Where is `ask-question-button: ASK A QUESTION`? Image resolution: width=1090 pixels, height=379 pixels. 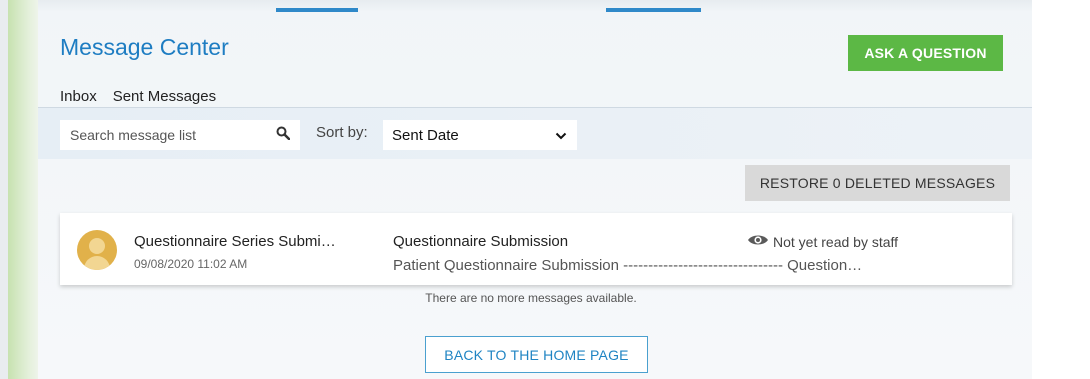
ask-question-button: ASK A QUESTION is located at coordinates (925, 53).